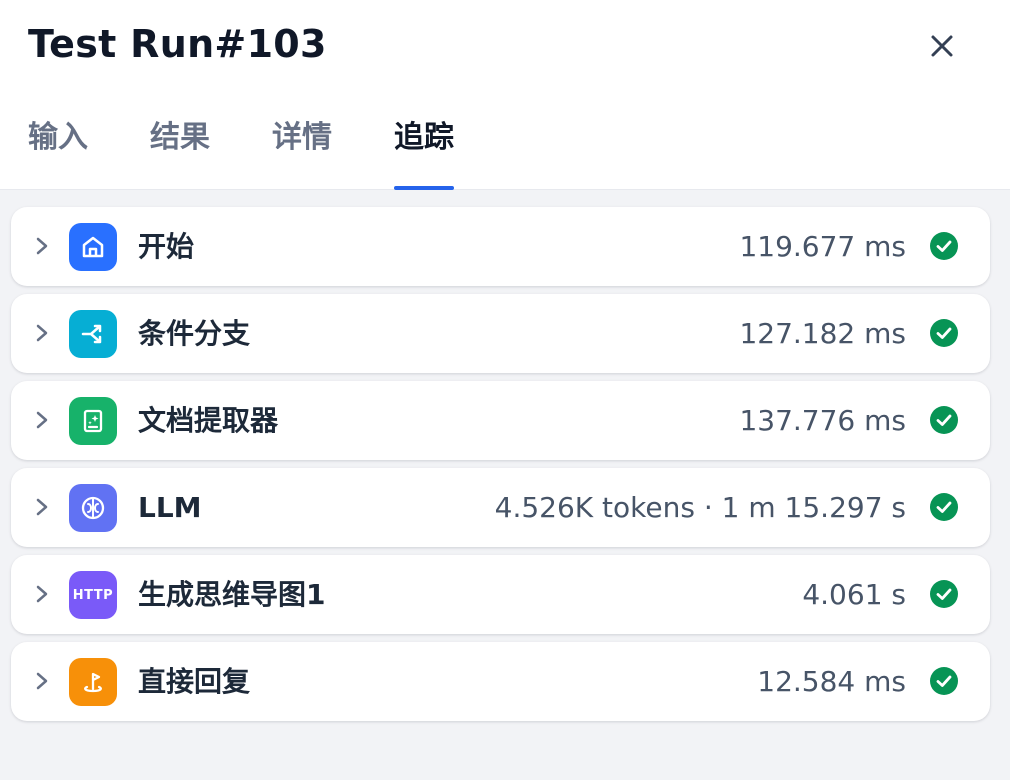 Image resolution: width=1010 pixels, height=780 pixels. I want to click on node-duration: 127.182 ms, so click(822, 333).